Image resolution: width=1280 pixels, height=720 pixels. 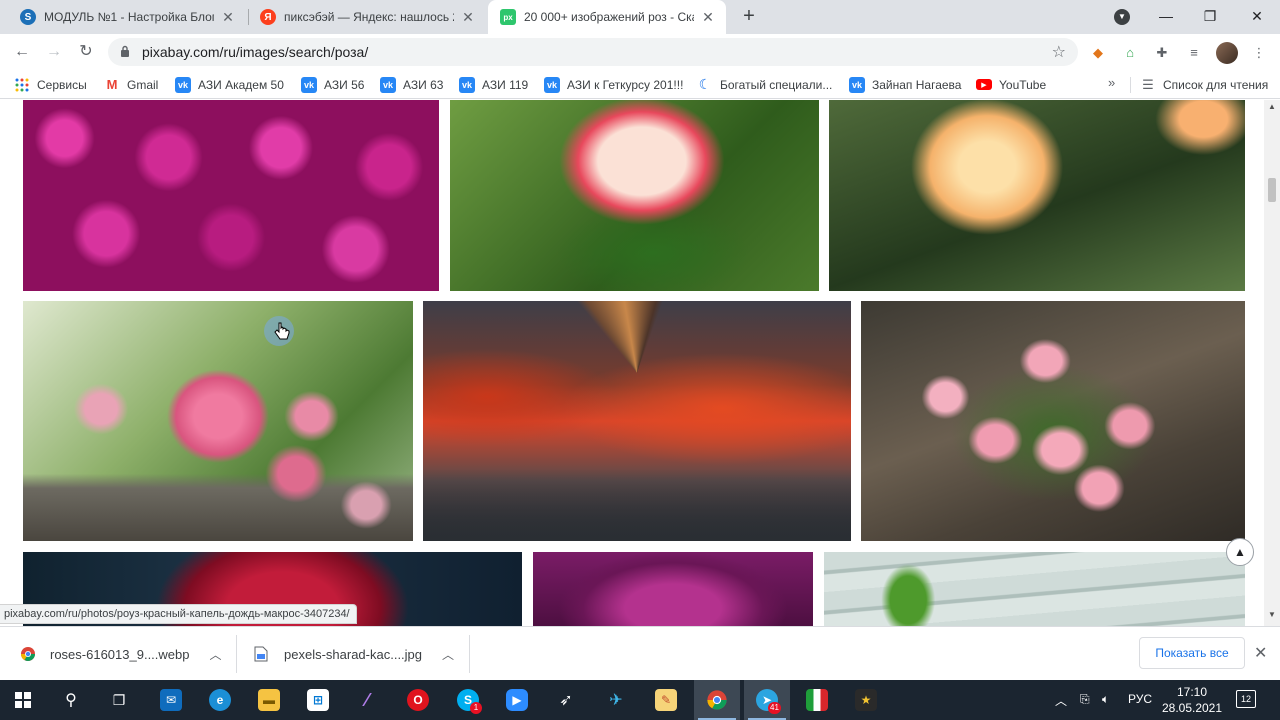 I want to click on taskbar-bird-app: ✈, so click(x=616, y=700).